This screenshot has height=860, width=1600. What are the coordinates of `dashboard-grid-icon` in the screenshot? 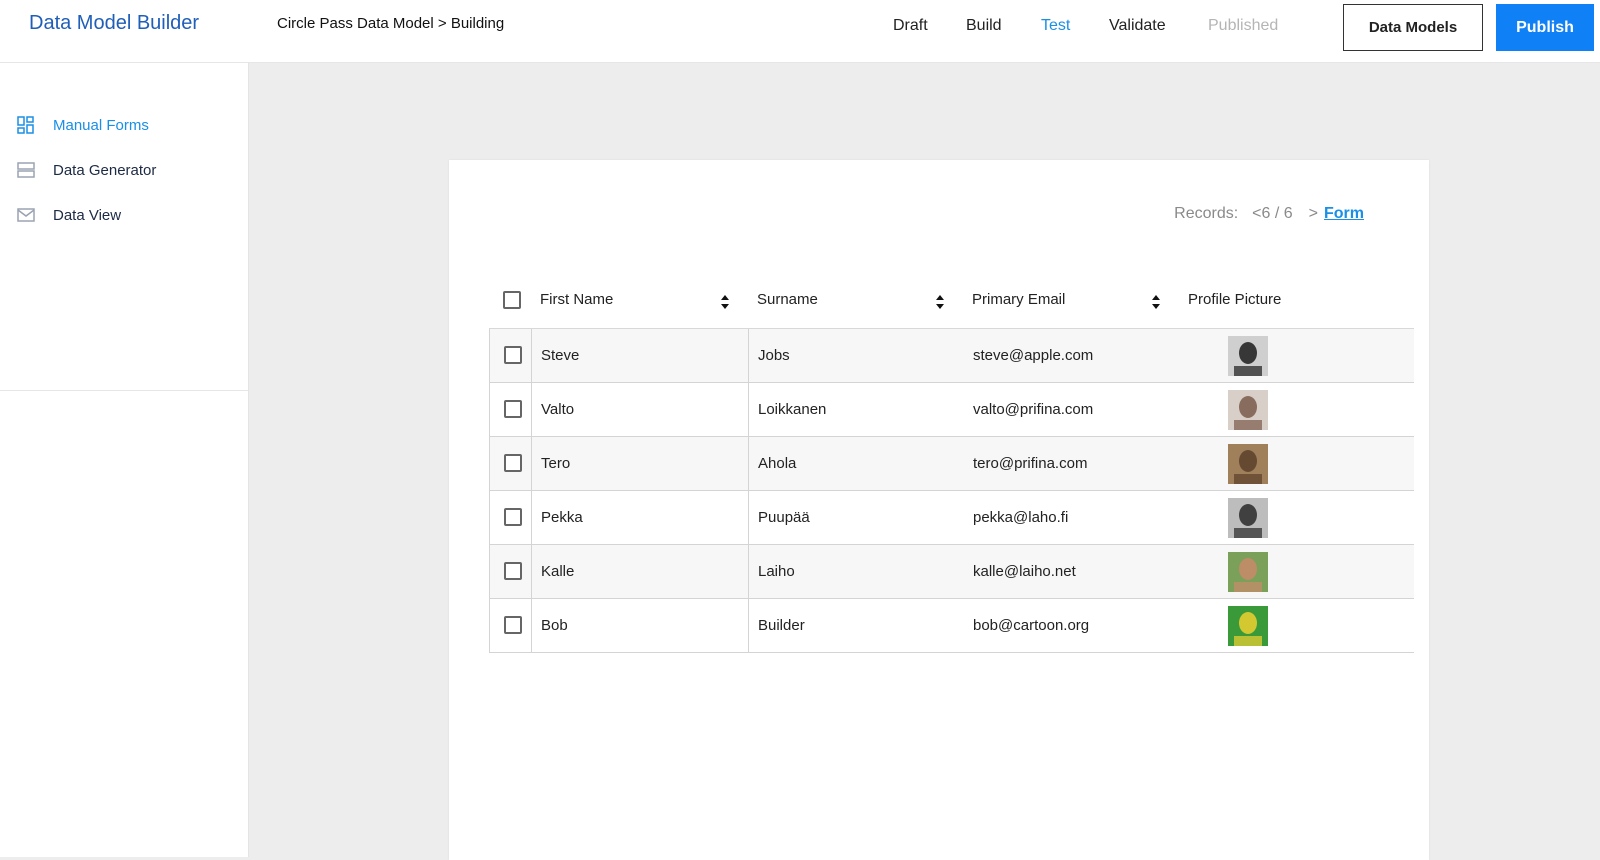 It's located at (25, 125).